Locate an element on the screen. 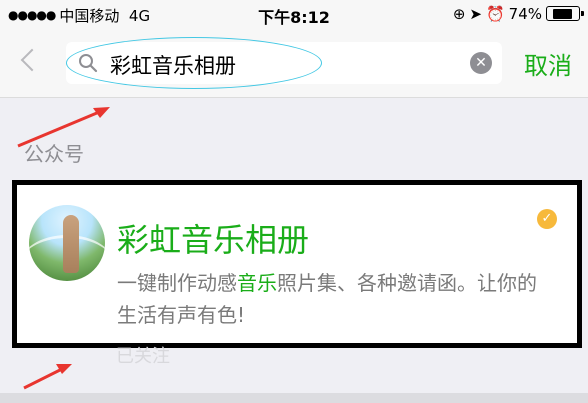 The width and height of the screenshot is (588, 403). verified-badge-icon: ✓ is located at coordinates (547, 219).